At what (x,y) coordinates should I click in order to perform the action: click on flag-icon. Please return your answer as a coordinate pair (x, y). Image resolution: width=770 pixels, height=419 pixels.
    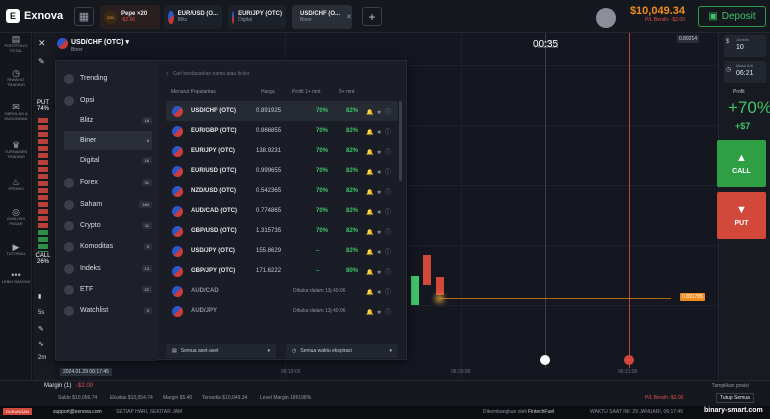
    Looking at the image, I should click on (233, 17).